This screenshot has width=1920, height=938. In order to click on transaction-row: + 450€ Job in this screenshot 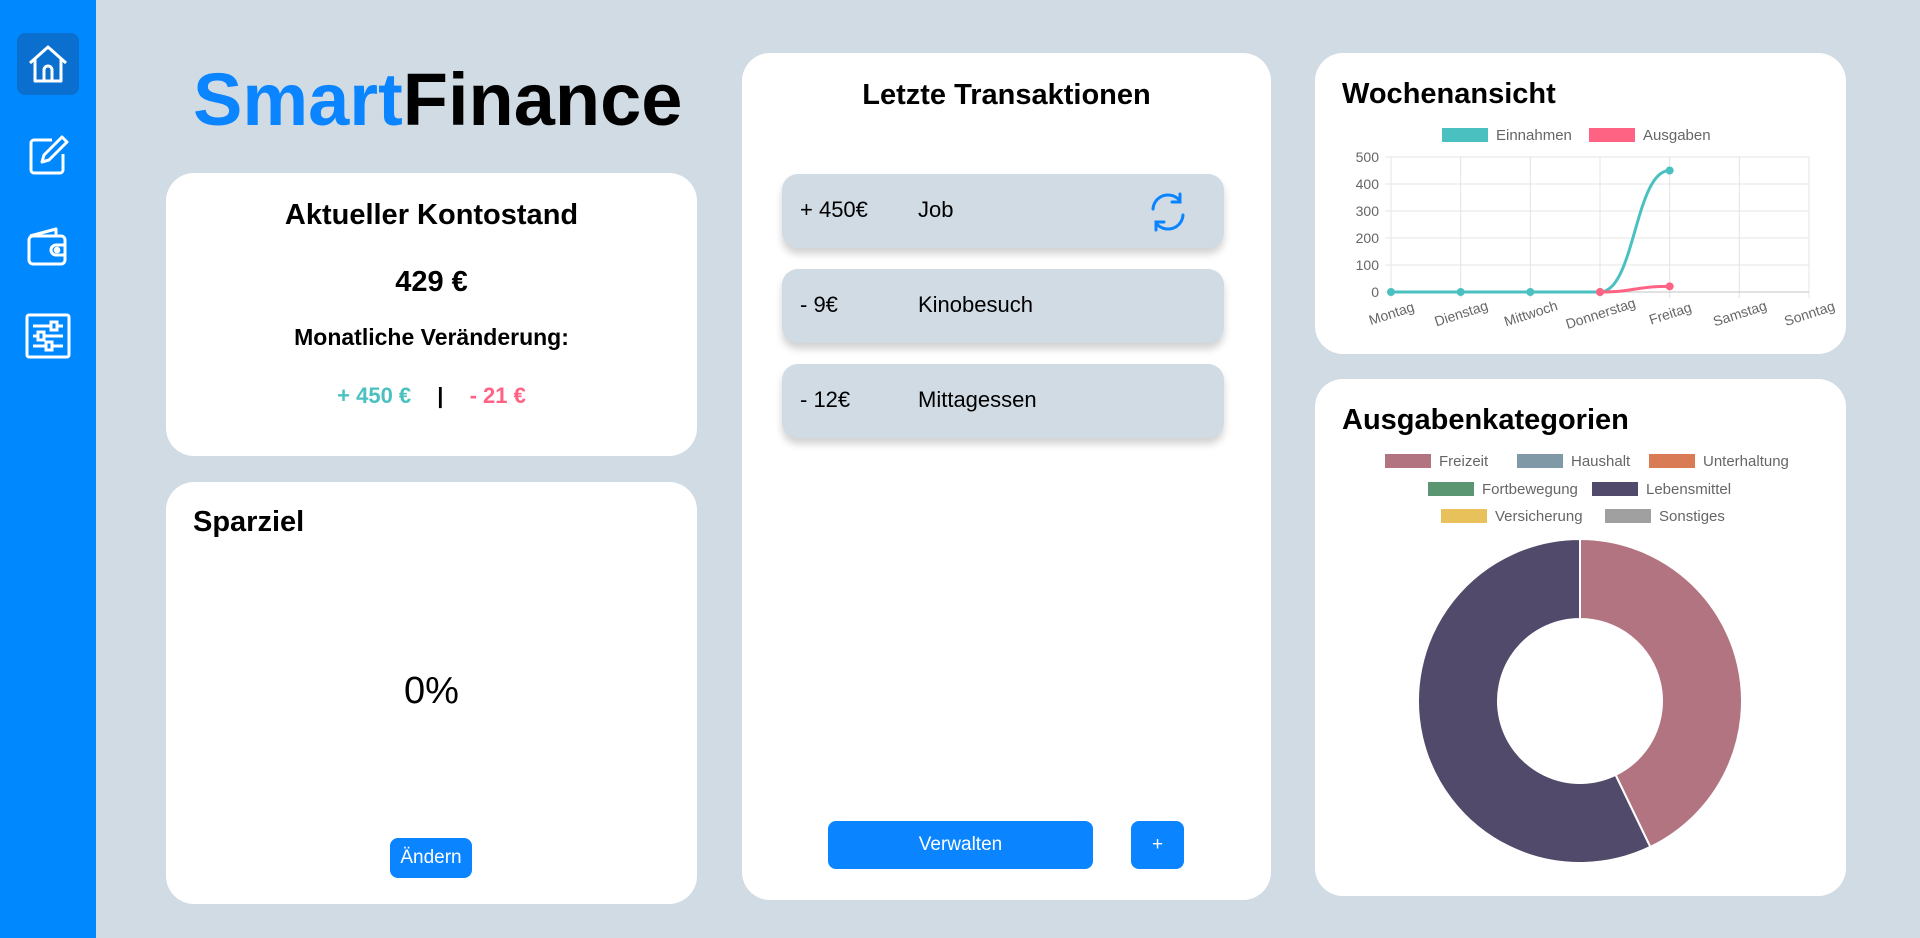, I will do `click(1003, 211)`.